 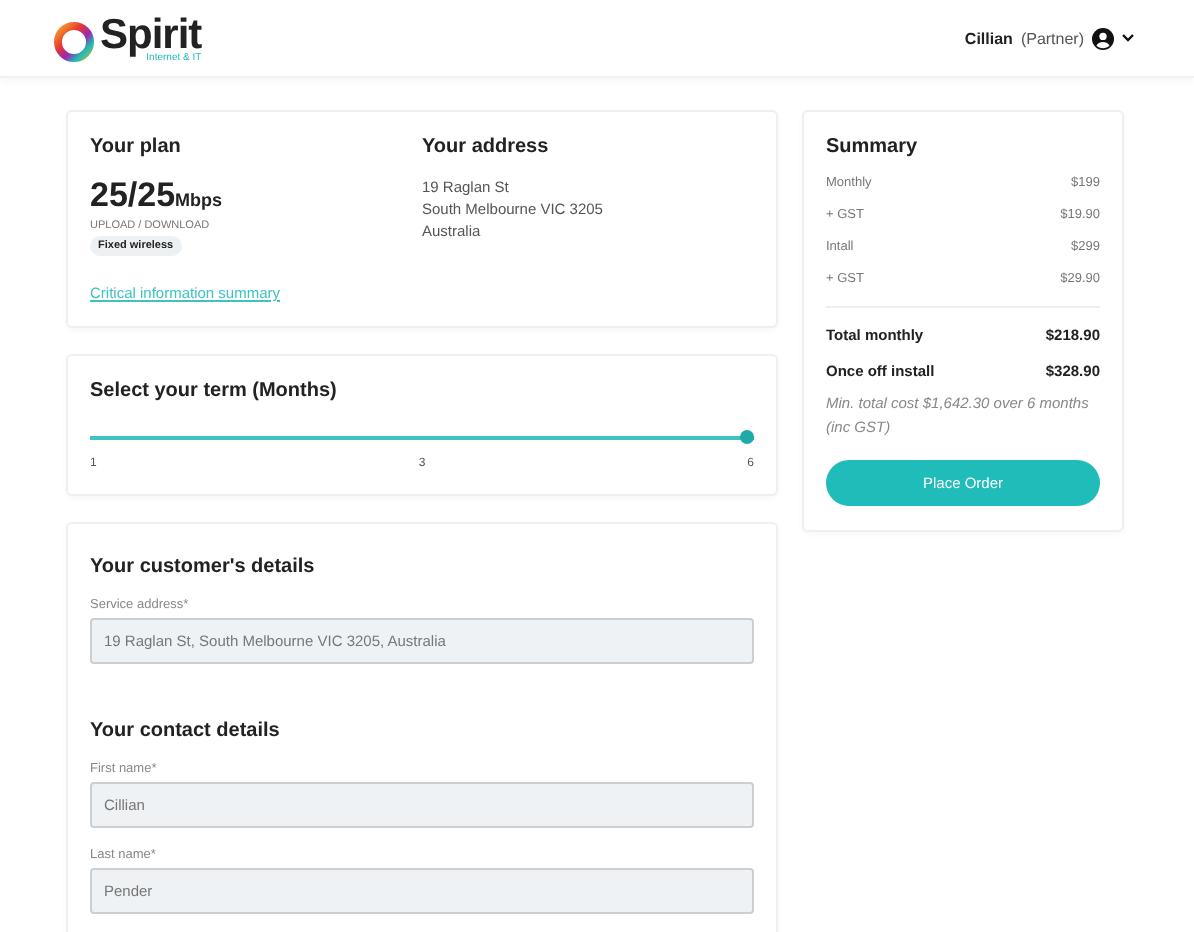 I want to click on term-slider, so click(x=422, y=437).